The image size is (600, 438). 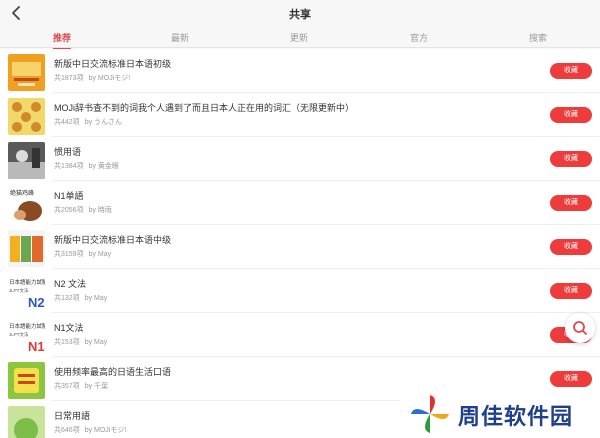 I want to click on cover-level-text: N2, so click(x=36, y=302).